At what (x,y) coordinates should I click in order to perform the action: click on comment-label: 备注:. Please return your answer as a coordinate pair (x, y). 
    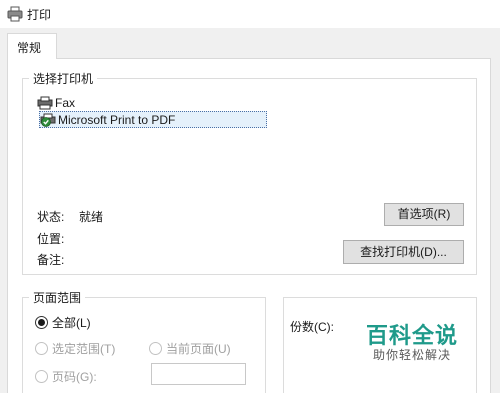
    Looking at the image, I should click on (51, 260).